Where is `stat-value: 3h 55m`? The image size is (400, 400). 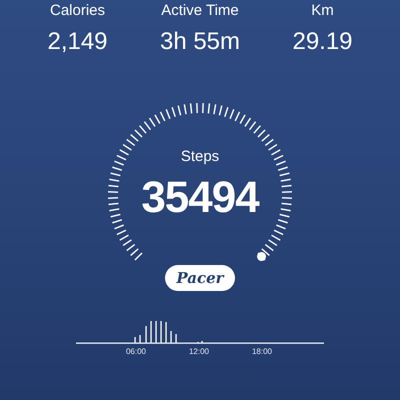 stat-value: 3h 55m is located at coordinates (200, 42).